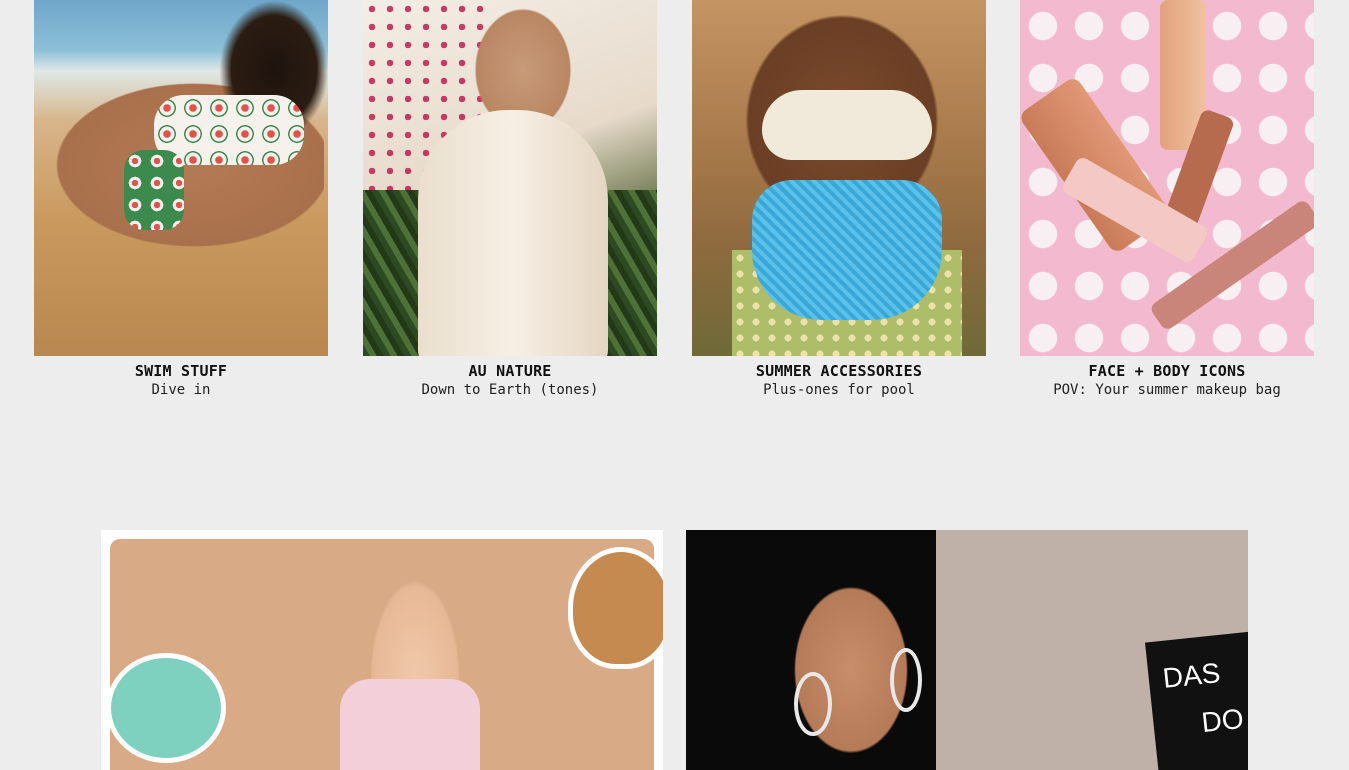 Image resolution: width=1349 pixels, height=770 pixels. What do you see at coordinates (839, 371) in the screenshot?
I see `category-title: SUMMER ACCESSORIES` at bounding box center [839, 371].